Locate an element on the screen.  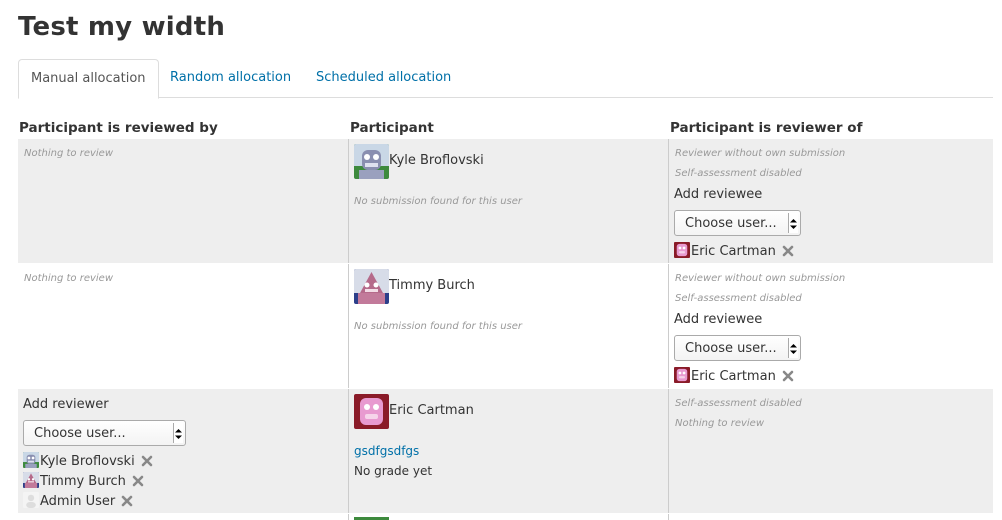
tab-manual-allocation: Manual allocation is located at coordinates (88, 79).